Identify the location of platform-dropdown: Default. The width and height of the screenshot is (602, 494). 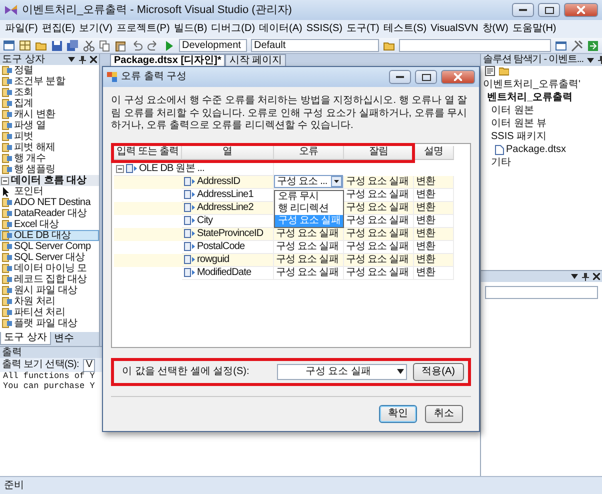
(315, 45).